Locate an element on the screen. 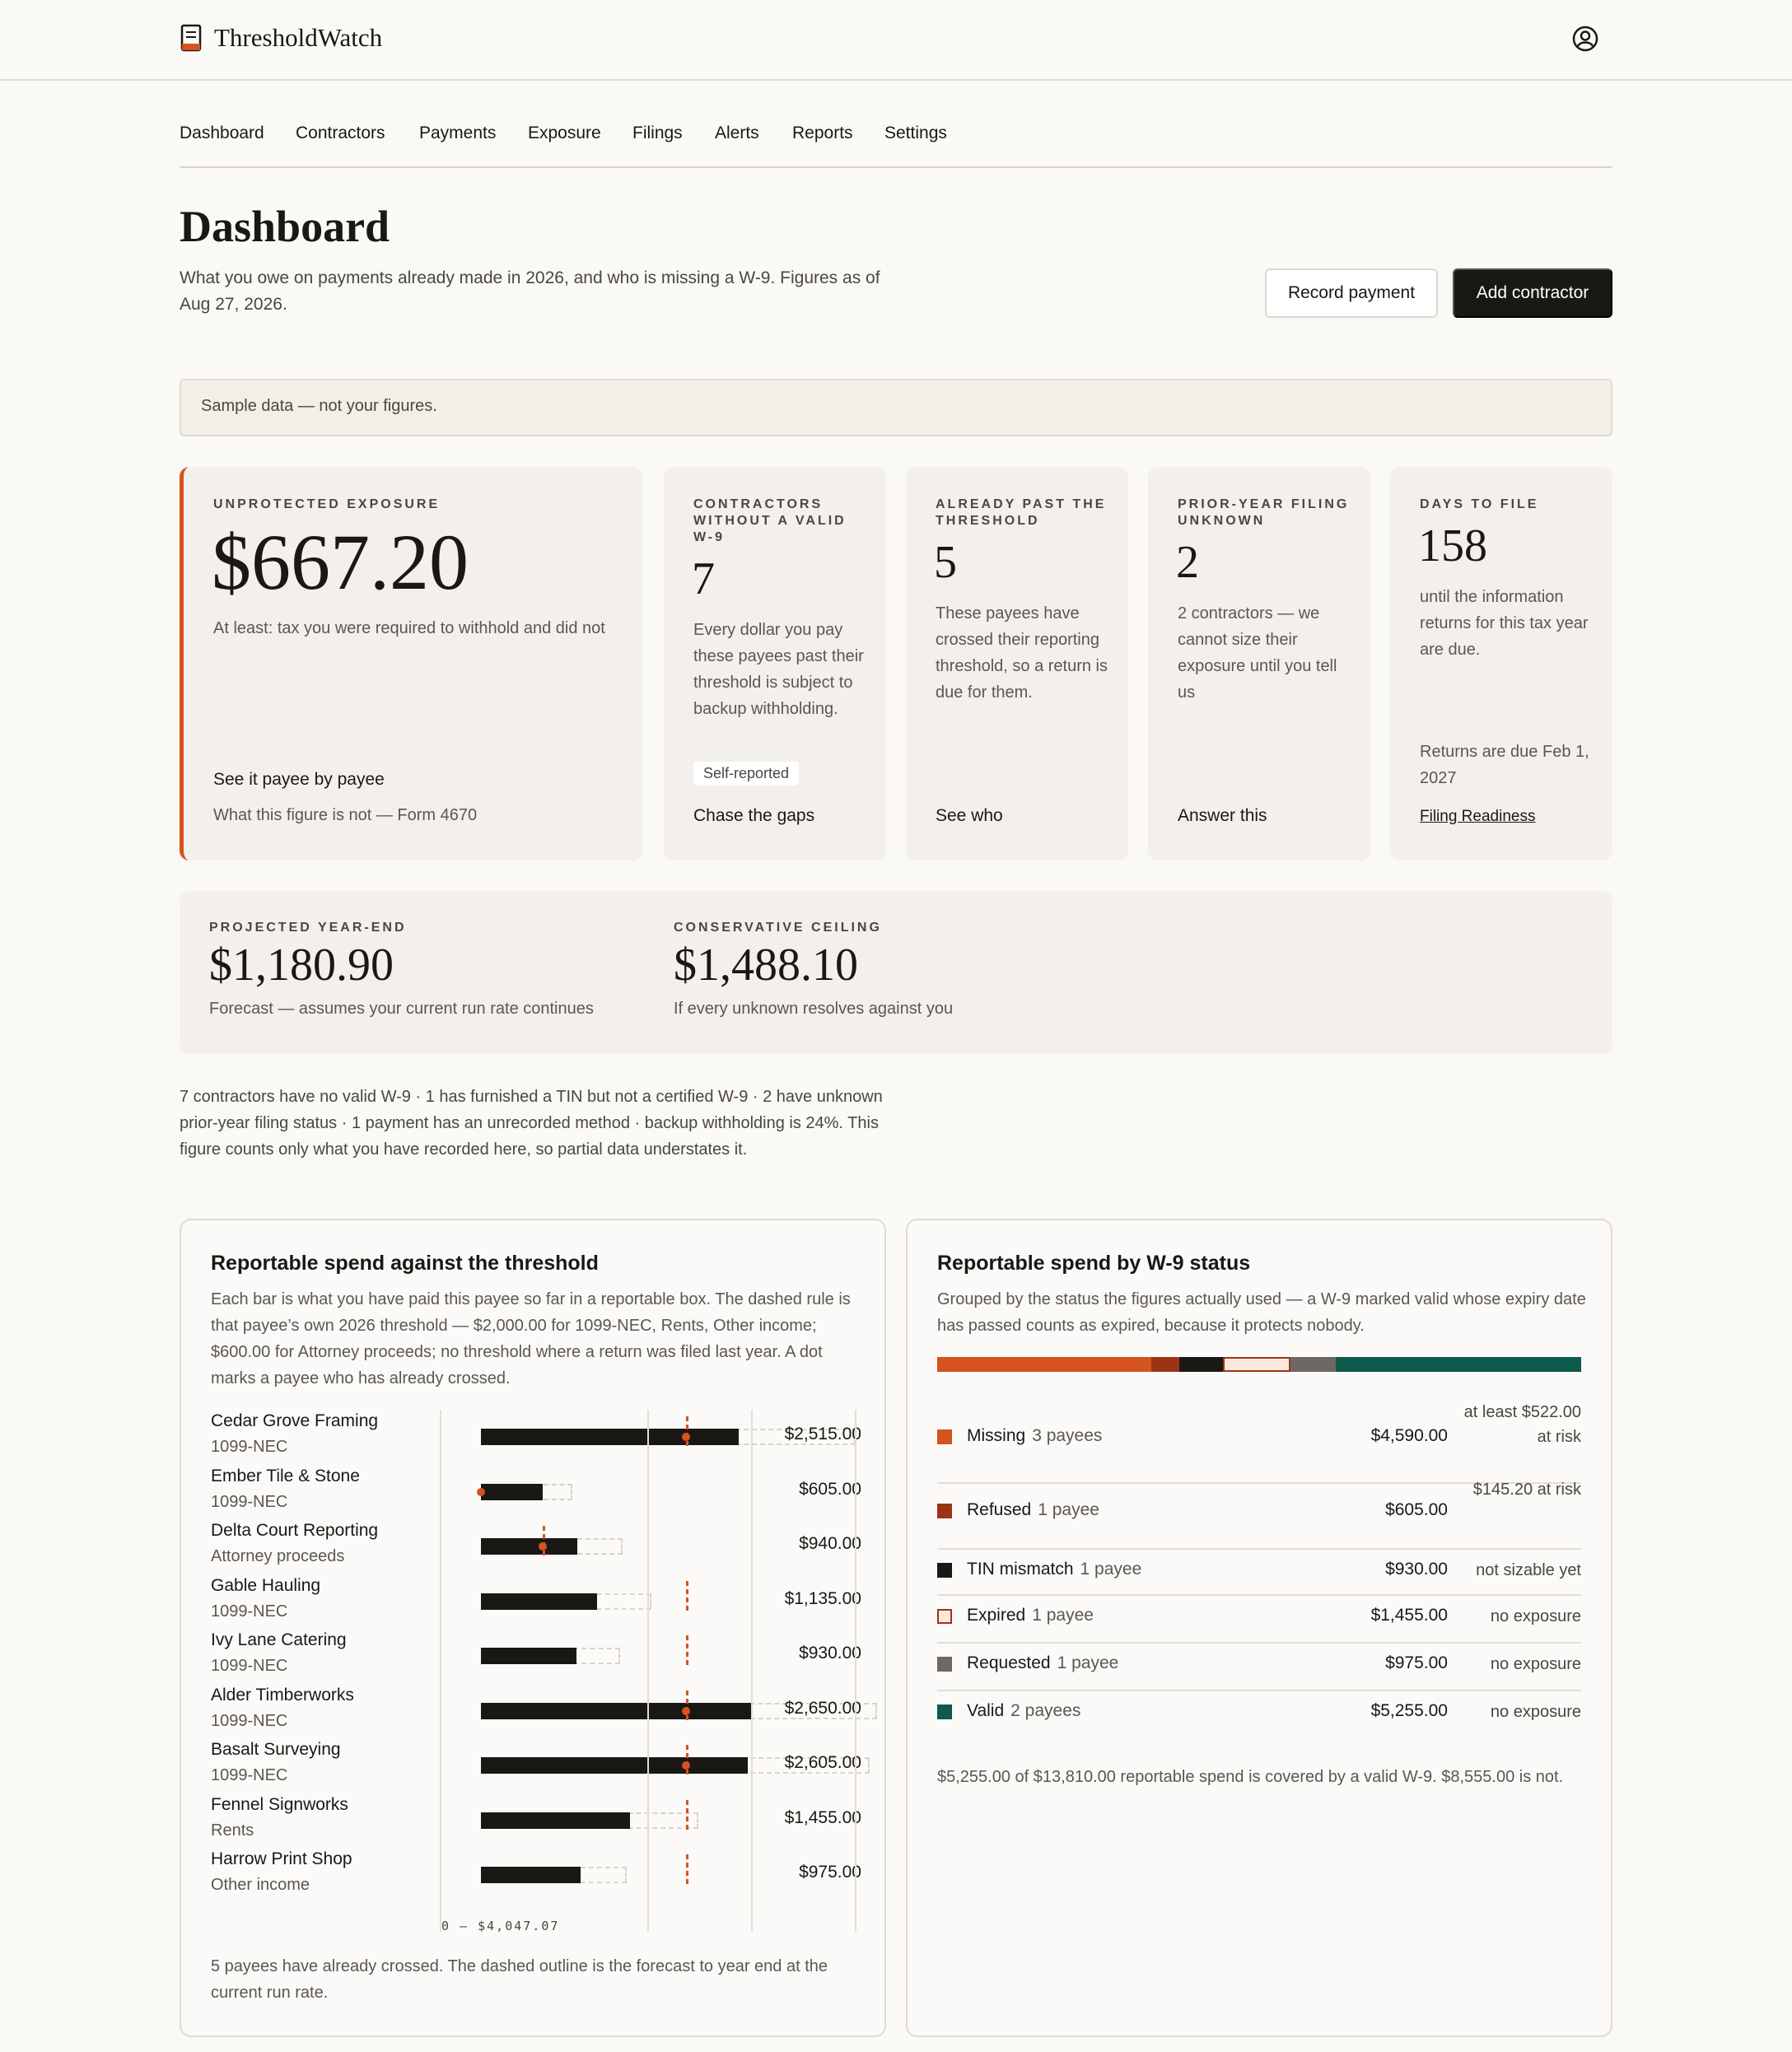  status-name: Requested 1 payee is located at coordinates (1042, 1663).